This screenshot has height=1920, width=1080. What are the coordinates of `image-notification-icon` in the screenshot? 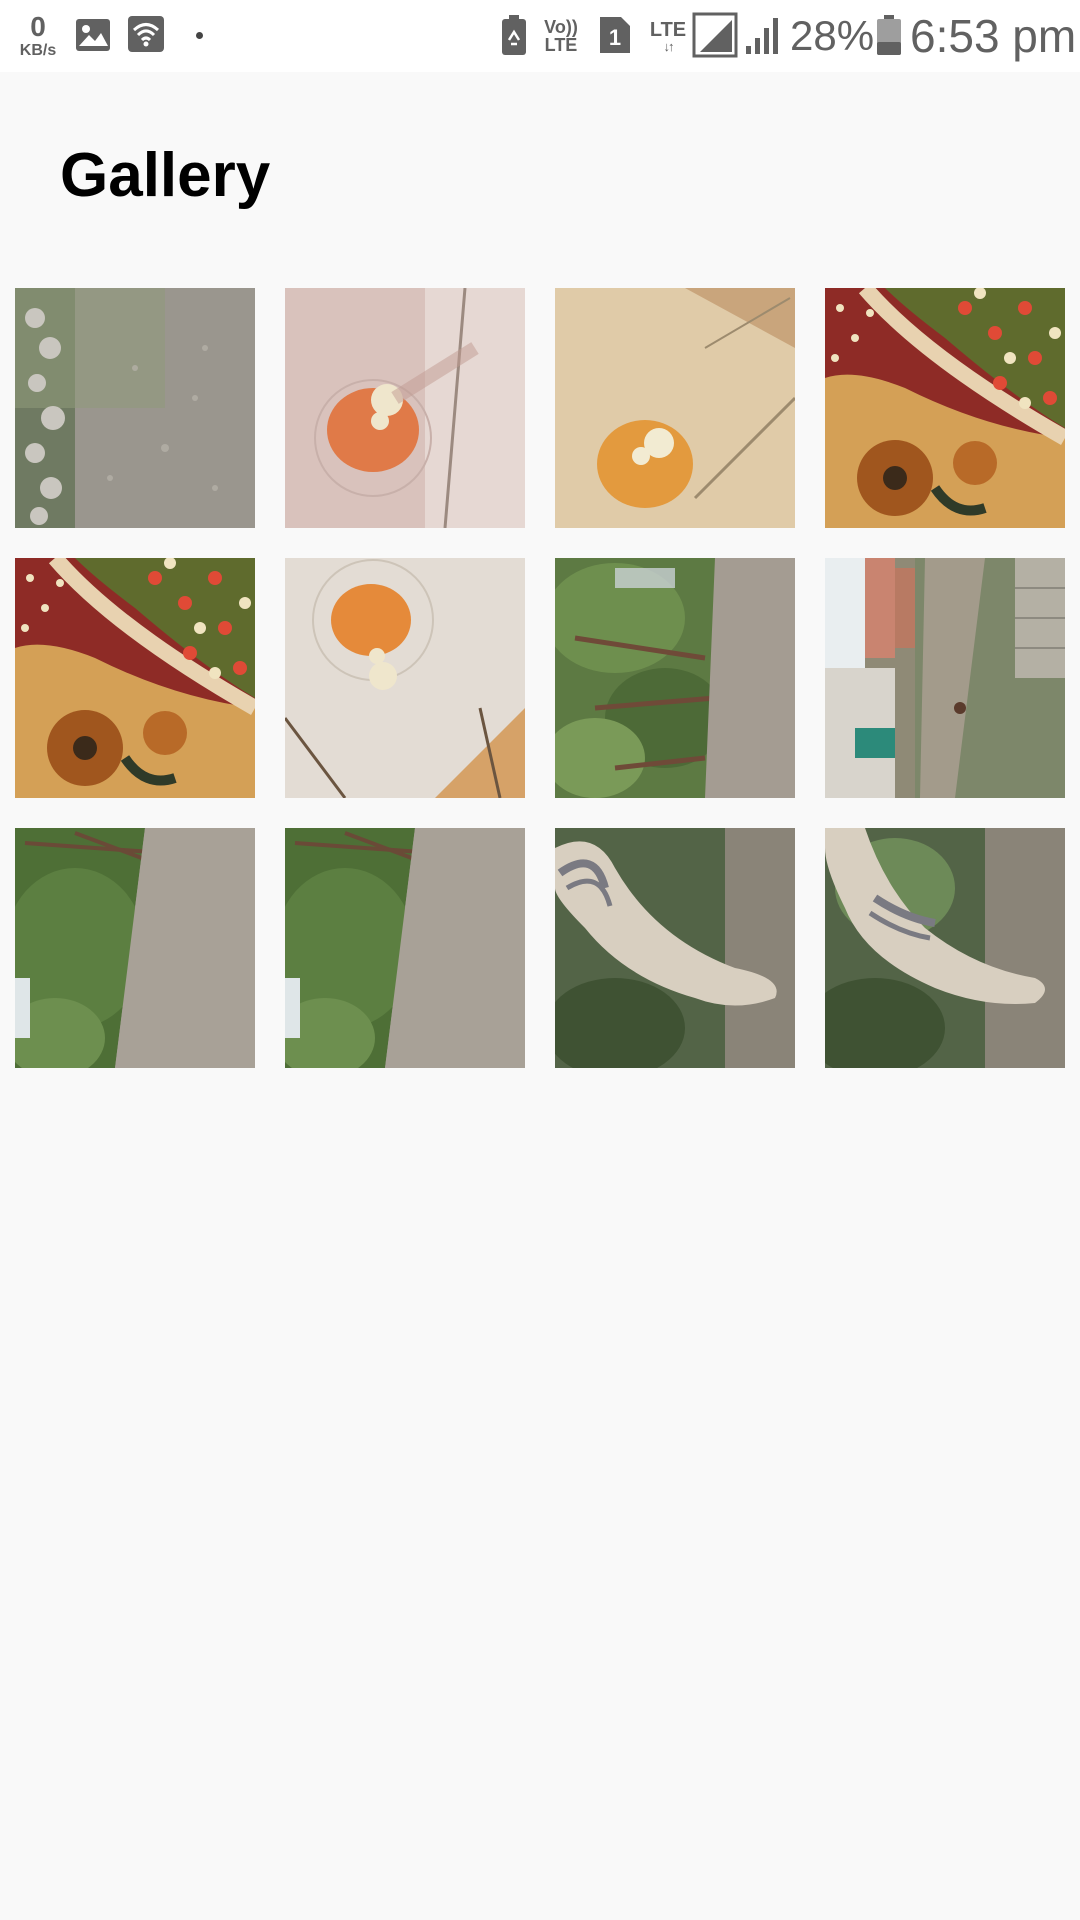 It's located at (93, 35).